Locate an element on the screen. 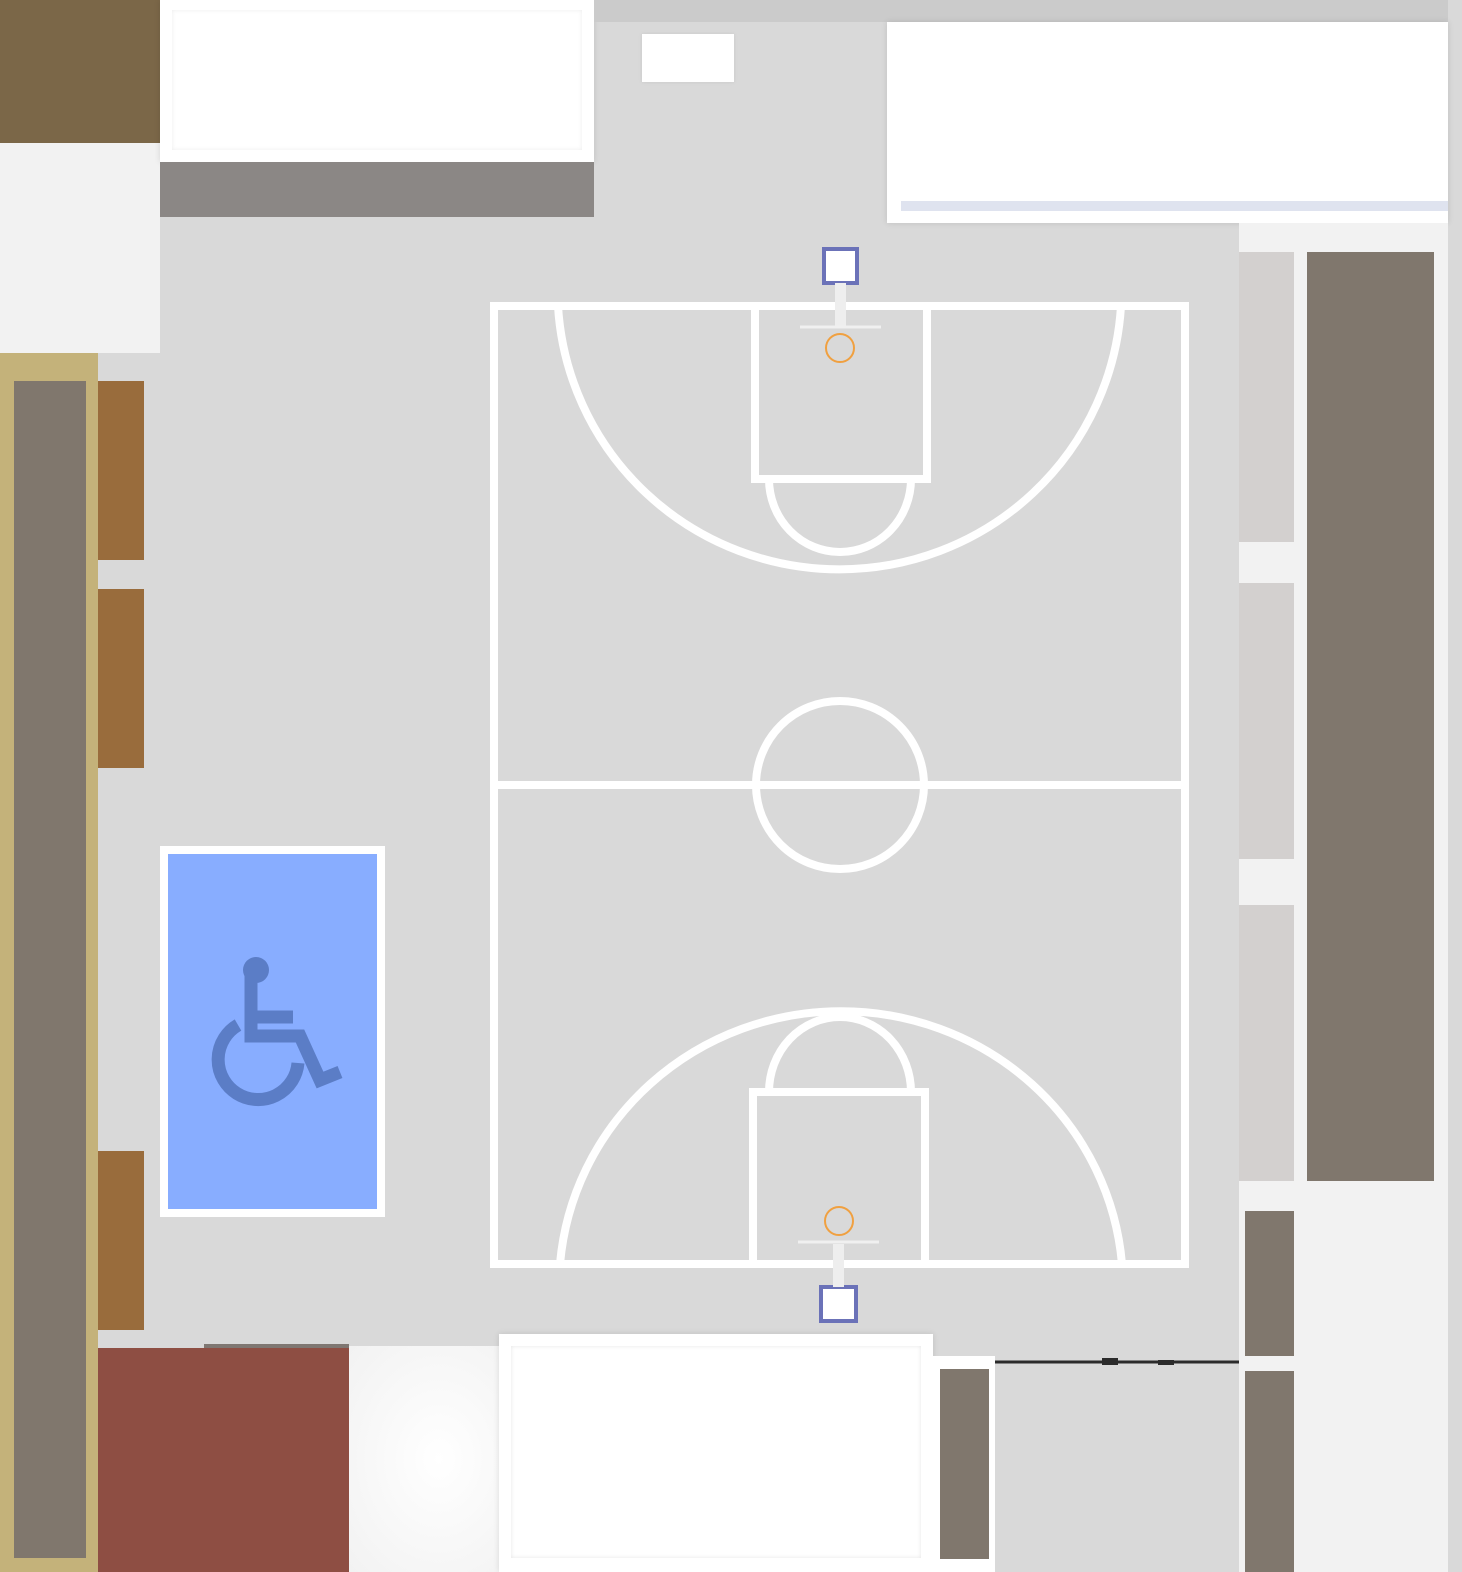 This screenshot has height=1572, width=1462. three-point-arc-top is located at coordinates (839, 439).